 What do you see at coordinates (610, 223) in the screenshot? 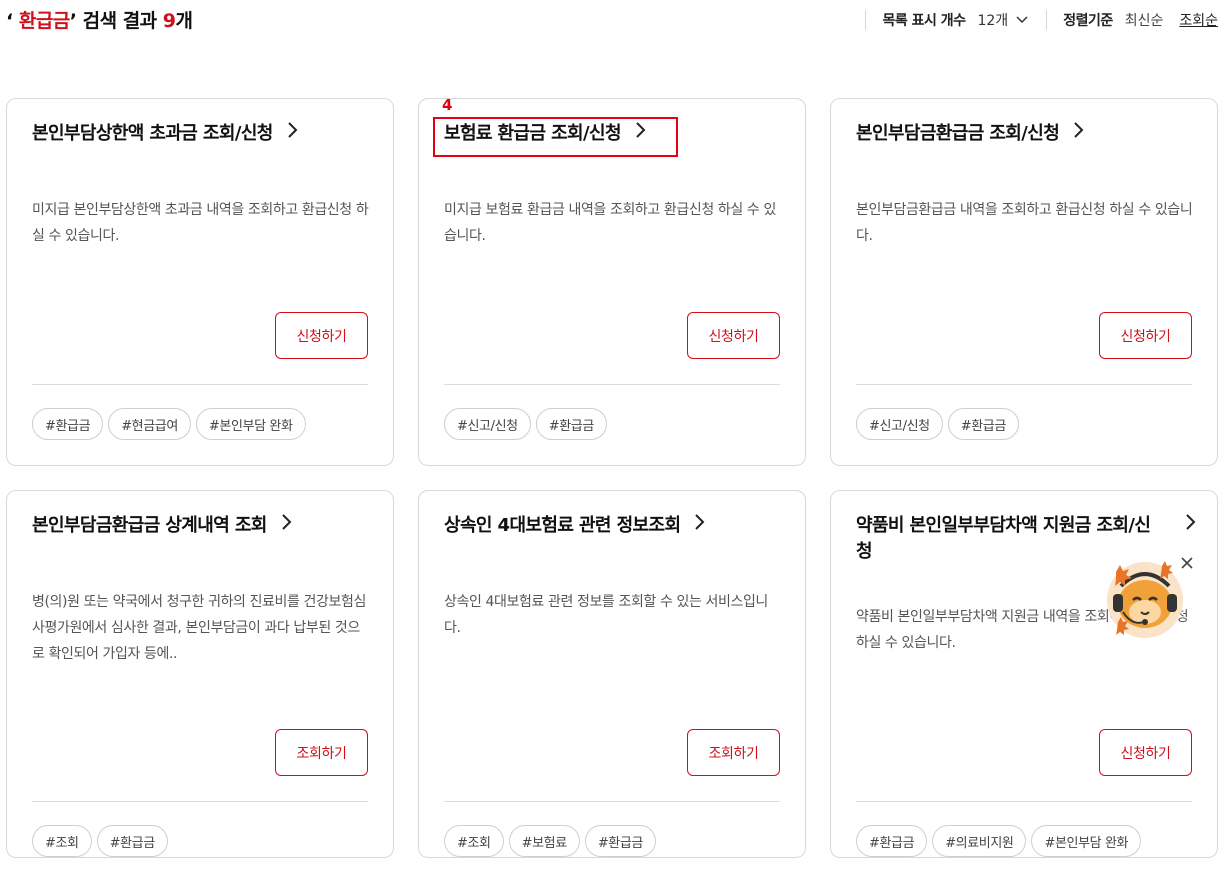
I see `card-description: 미지급 보험료 환급금 내역을 조회하고 환급신청 하실 수 있습니다.` at bounding box center [610, 223].